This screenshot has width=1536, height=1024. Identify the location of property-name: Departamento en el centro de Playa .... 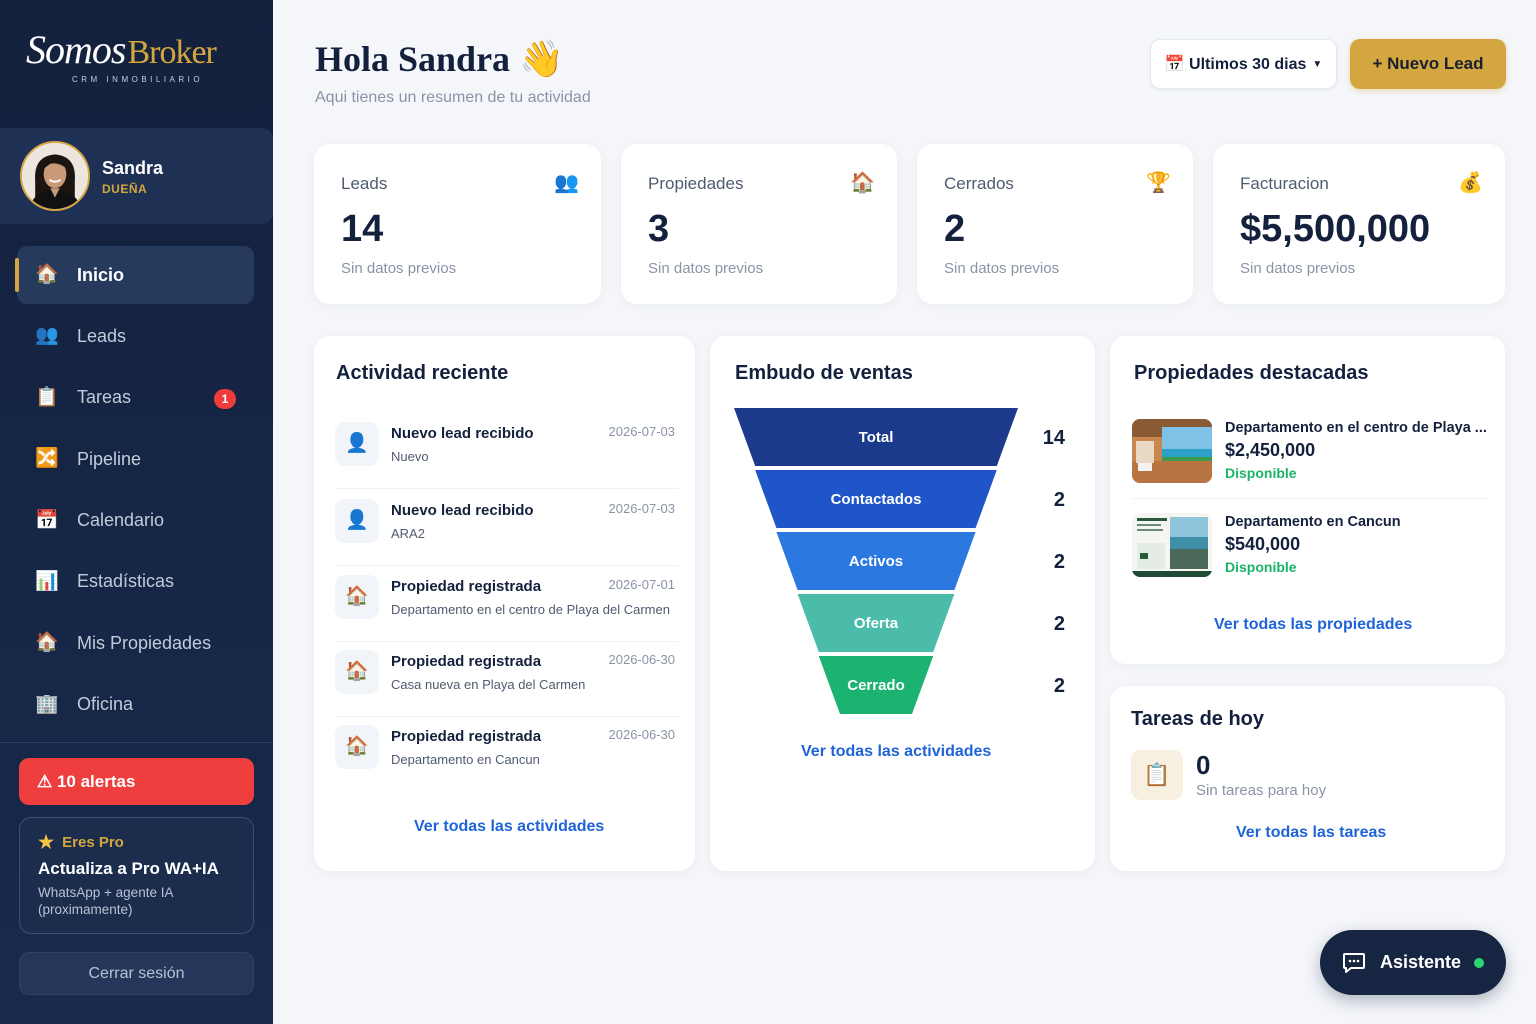
(1356, 428).